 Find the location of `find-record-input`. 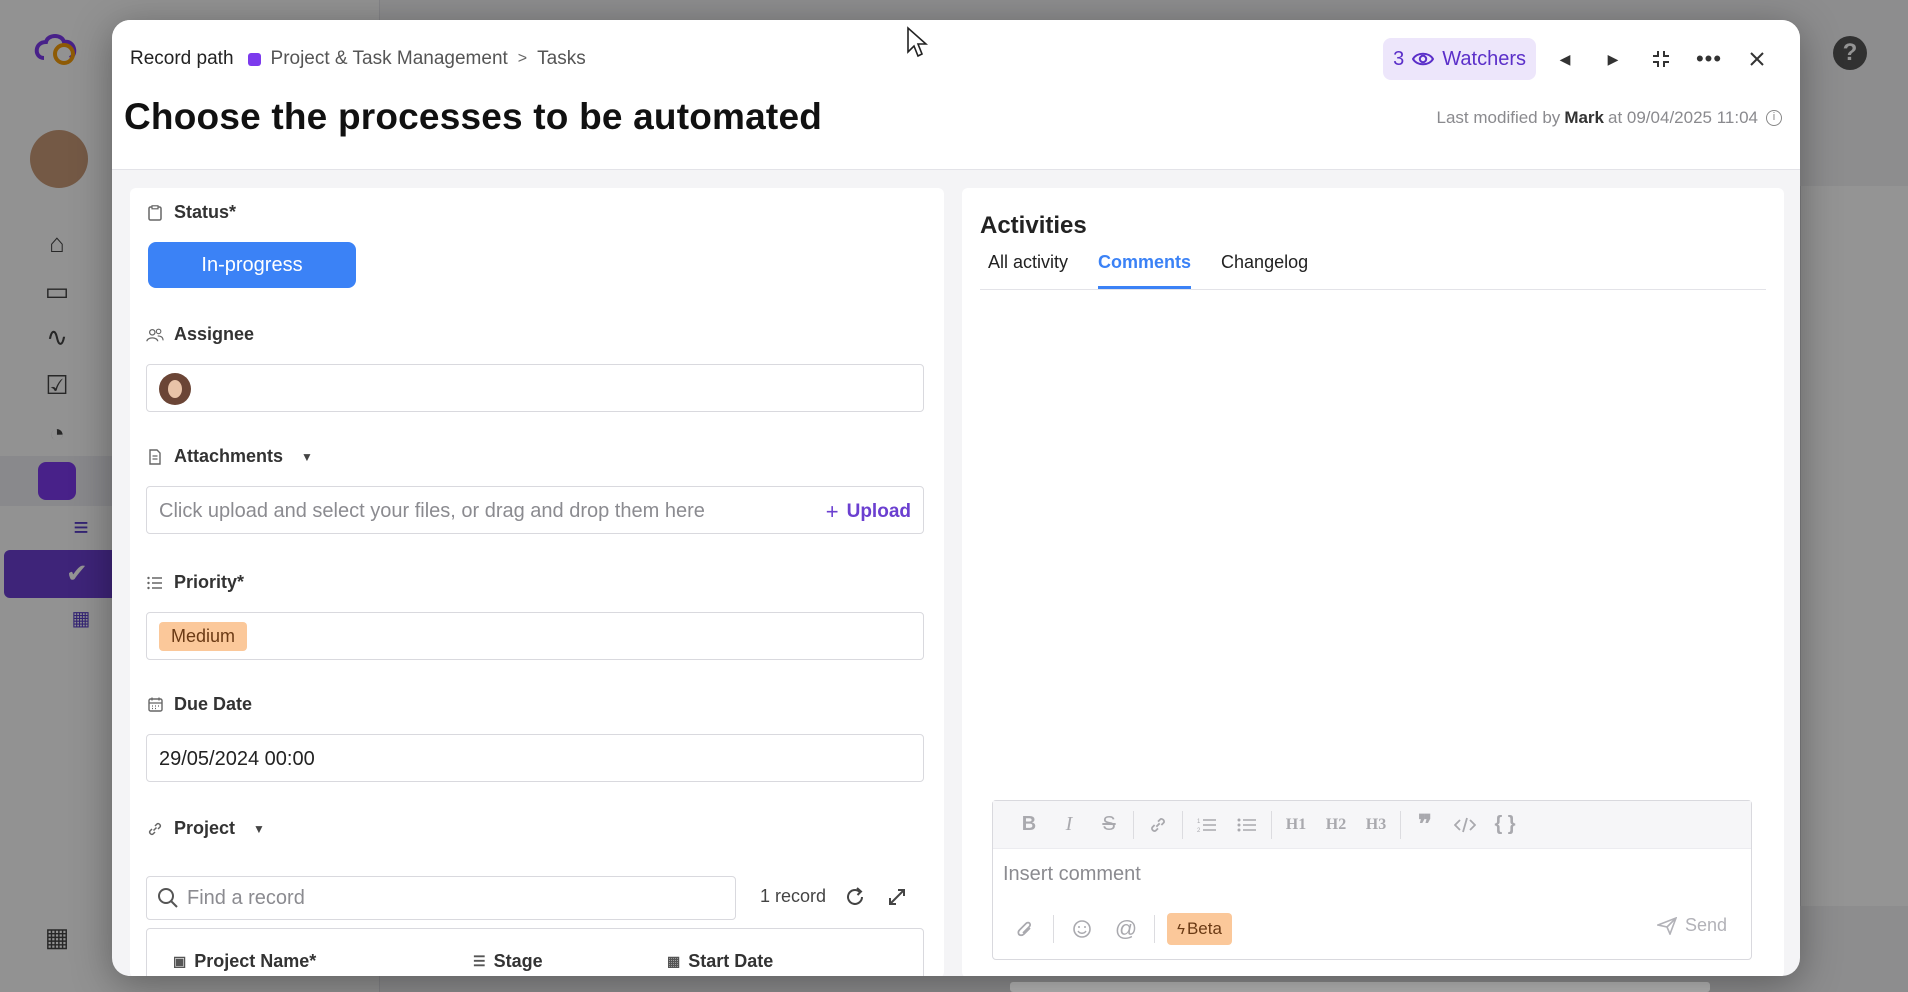

find-record-input is located at coordinates (452, 898).